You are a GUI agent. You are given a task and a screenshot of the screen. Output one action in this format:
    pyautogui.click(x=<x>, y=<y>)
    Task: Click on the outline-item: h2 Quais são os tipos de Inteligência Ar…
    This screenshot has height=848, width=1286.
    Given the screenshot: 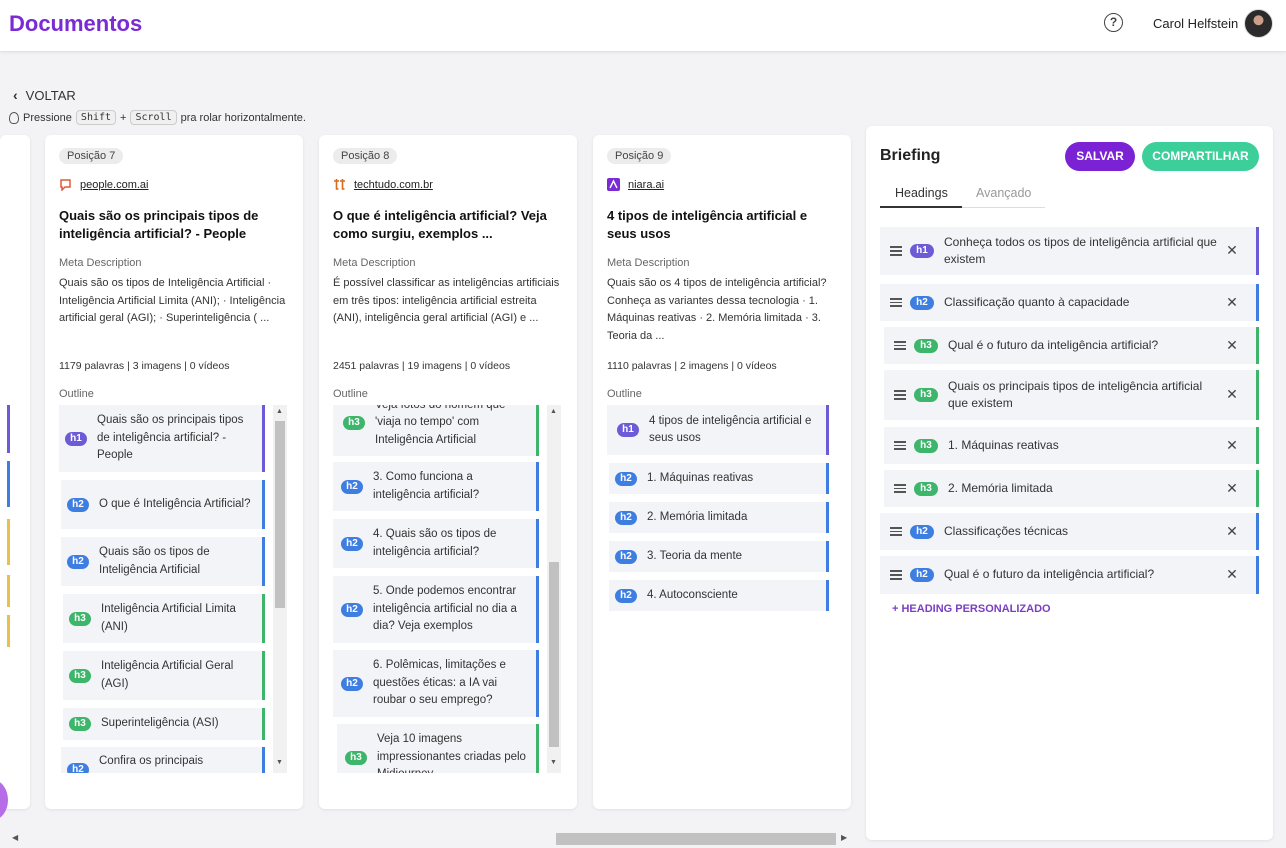 What is the action you would take?
    pyautogui.click(x=163, y=561)
    